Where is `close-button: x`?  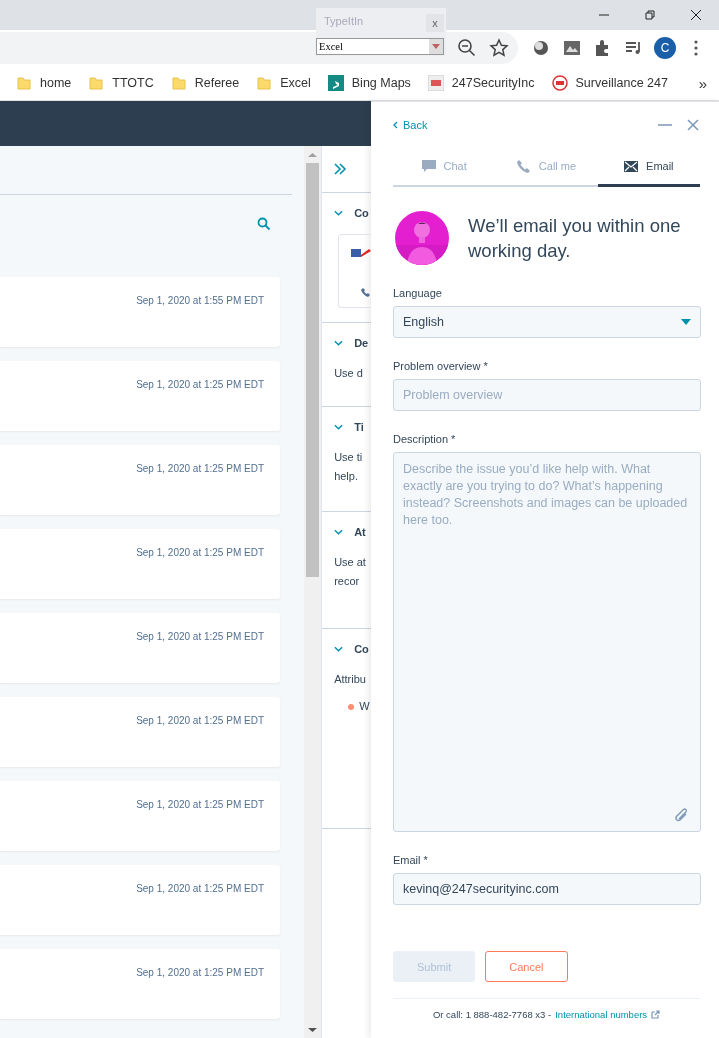 close-button: x is located at coordinates (435, 23).